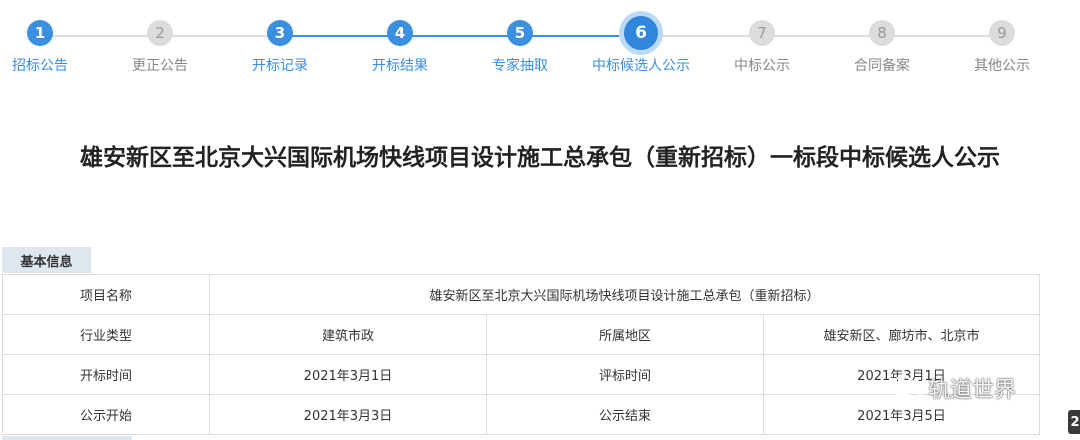 This screenshot has width=1080, height=440. I want to click on step-number: 9, so click(1002, 33).